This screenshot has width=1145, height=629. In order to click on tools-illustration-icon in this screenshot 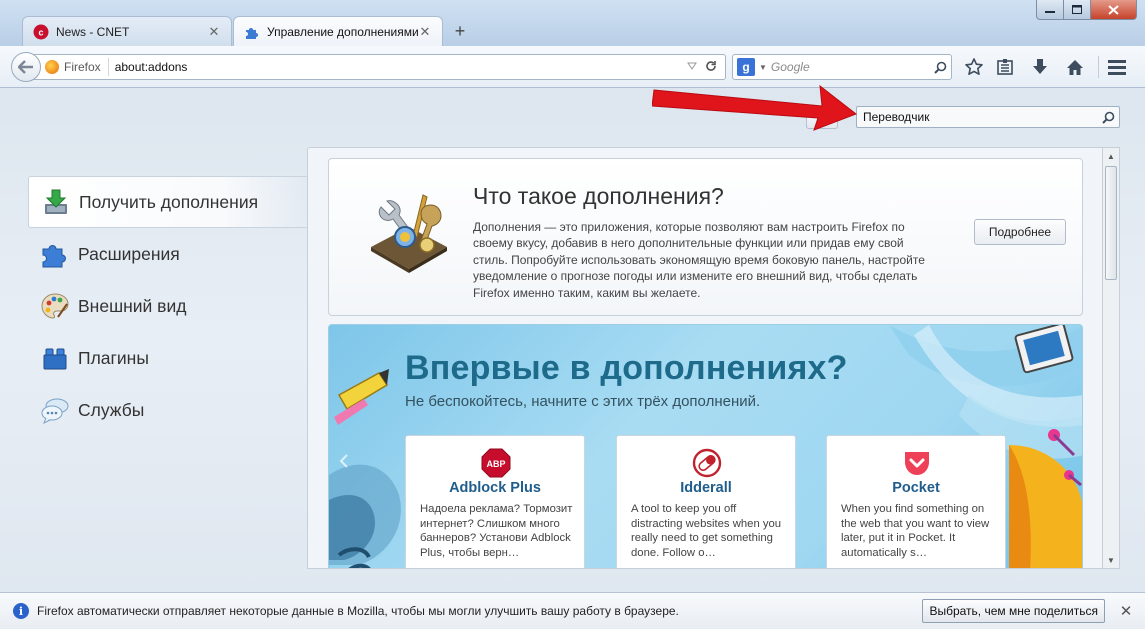, I will do `click(409, 231)`.